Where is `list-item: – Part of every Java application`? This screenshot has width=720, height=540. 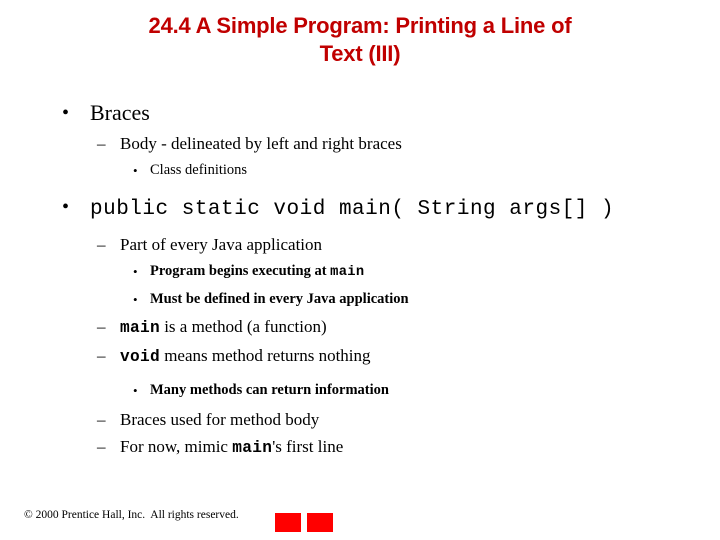 list-item: – Part of every Java application is located at coordinates (360, 244).